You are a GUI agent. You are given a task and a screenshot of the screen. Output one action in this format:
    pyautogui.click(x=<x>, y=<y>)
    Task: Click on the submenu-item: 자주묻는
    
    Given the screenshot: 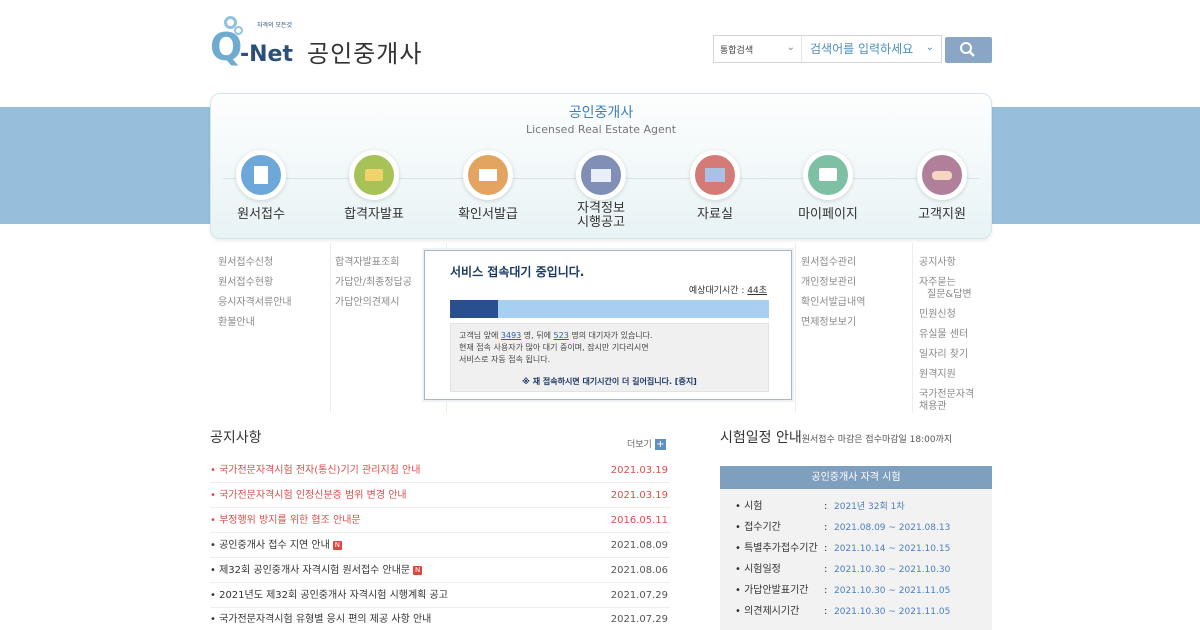 What is the action you would take?
    pyautogui.click(x=946, y=281)
    